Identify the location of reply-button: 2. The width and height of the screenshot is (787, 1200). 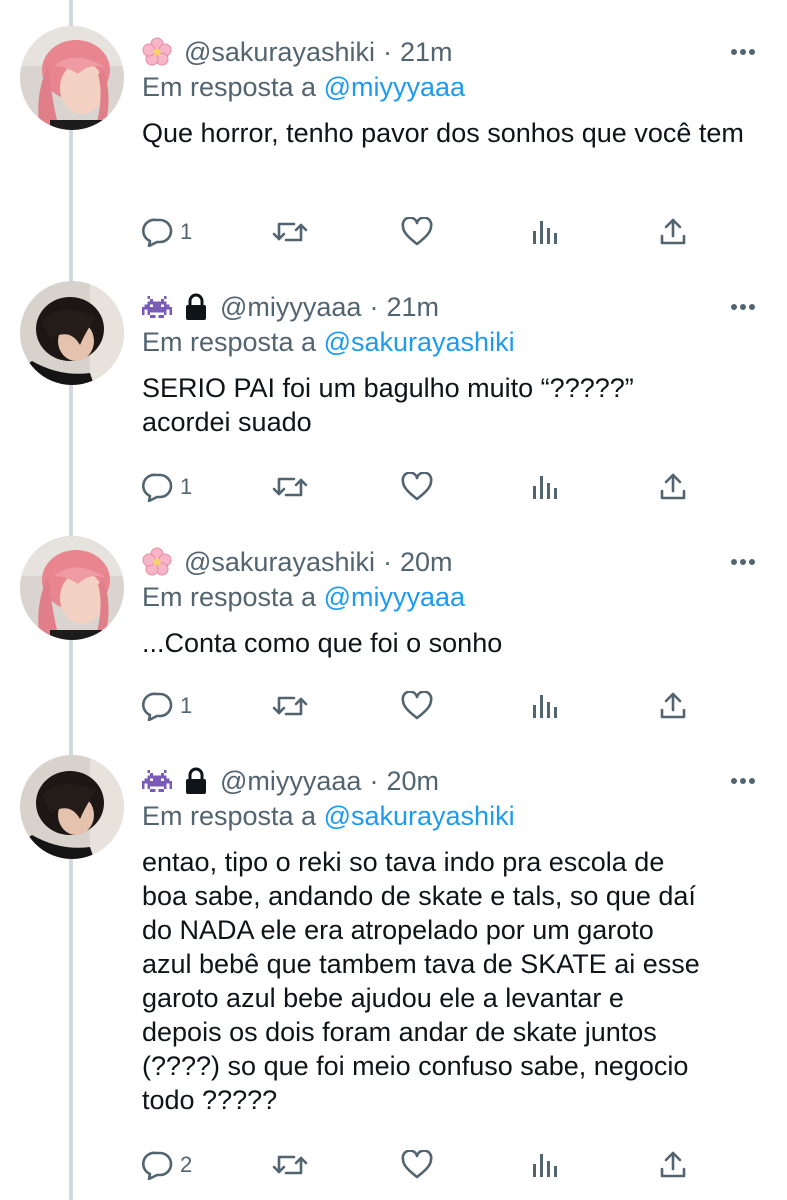
(167, 1165).